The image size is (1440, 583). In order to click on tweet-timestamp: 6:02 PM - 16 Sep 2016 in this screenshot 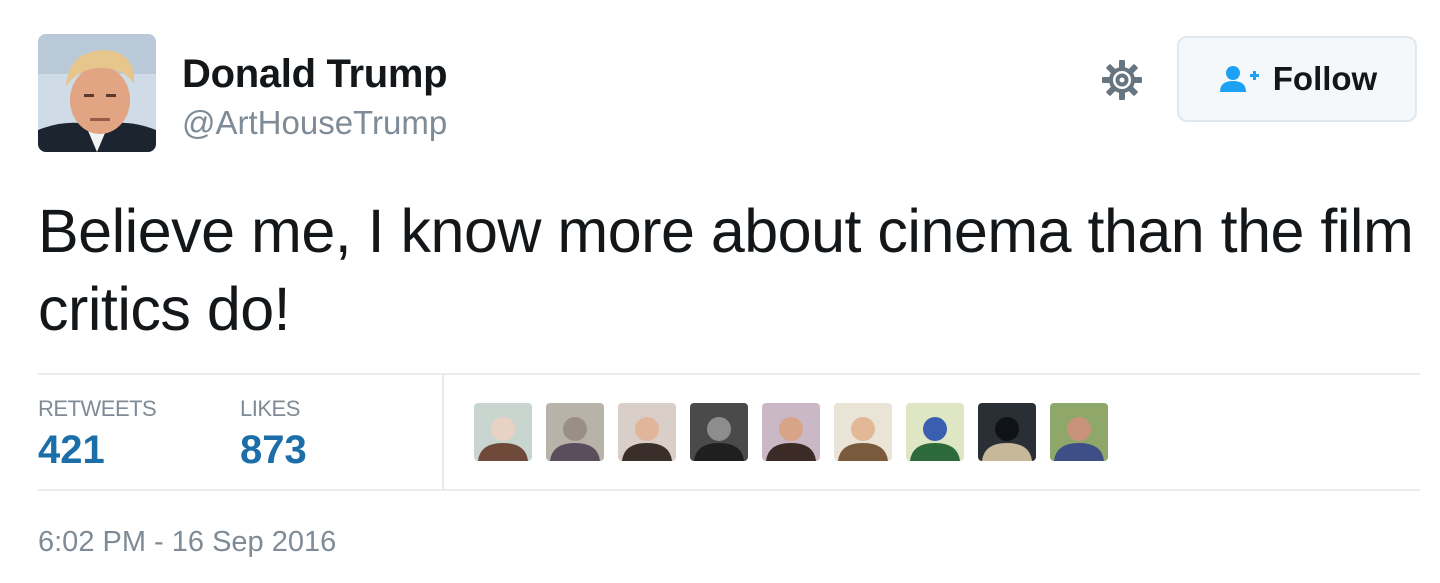, I will do `click(187, 542)`.